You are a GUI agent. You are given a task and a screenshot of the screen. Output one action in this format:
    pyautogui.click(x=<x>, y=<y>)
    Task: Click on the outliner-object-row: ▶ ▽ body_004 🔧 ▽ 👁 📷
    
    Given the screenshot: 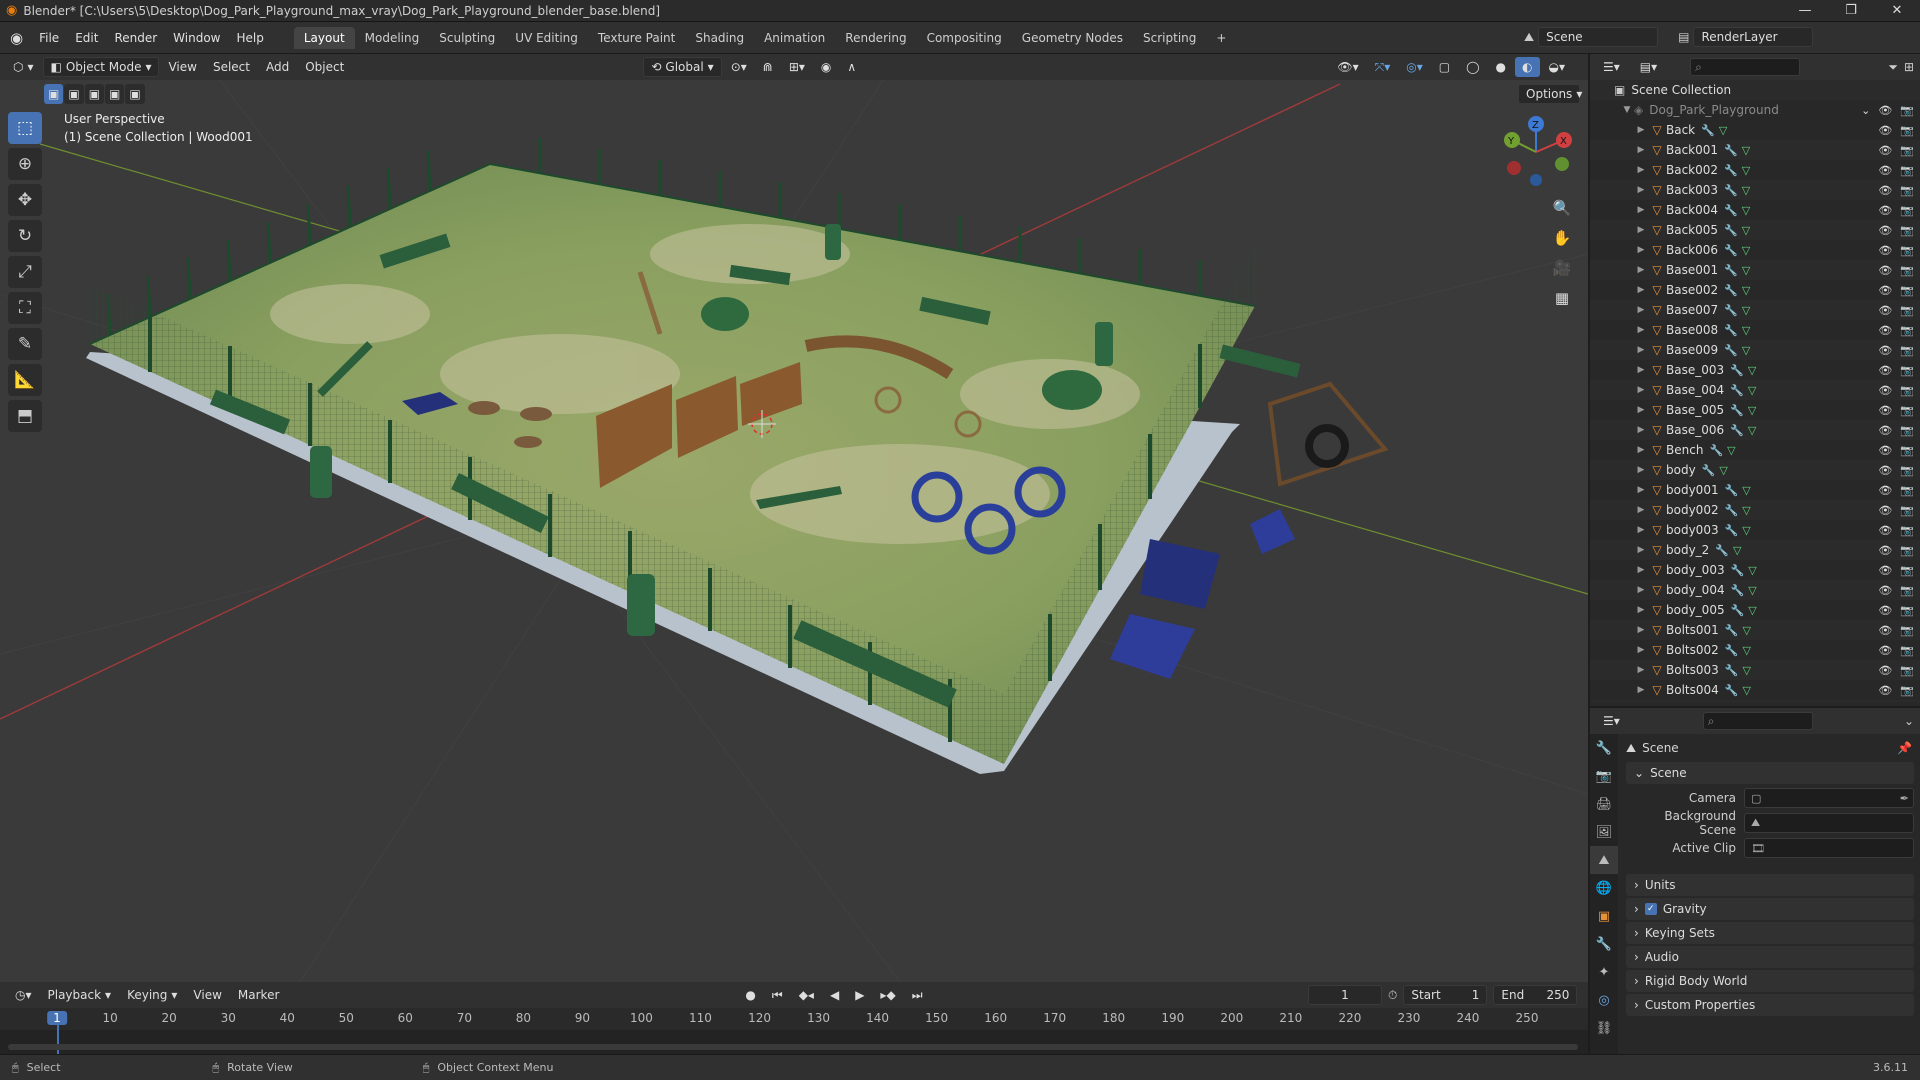 What is the action you would take?
    pyautogui.click(x=1755, y=590)
    